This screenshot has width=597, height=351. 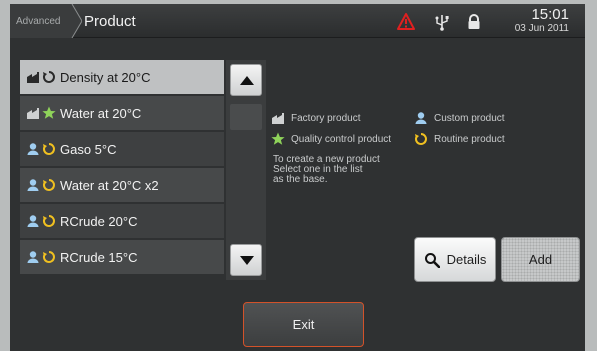 I want to click on details-button-label: Details, so click(x=466, y=259).